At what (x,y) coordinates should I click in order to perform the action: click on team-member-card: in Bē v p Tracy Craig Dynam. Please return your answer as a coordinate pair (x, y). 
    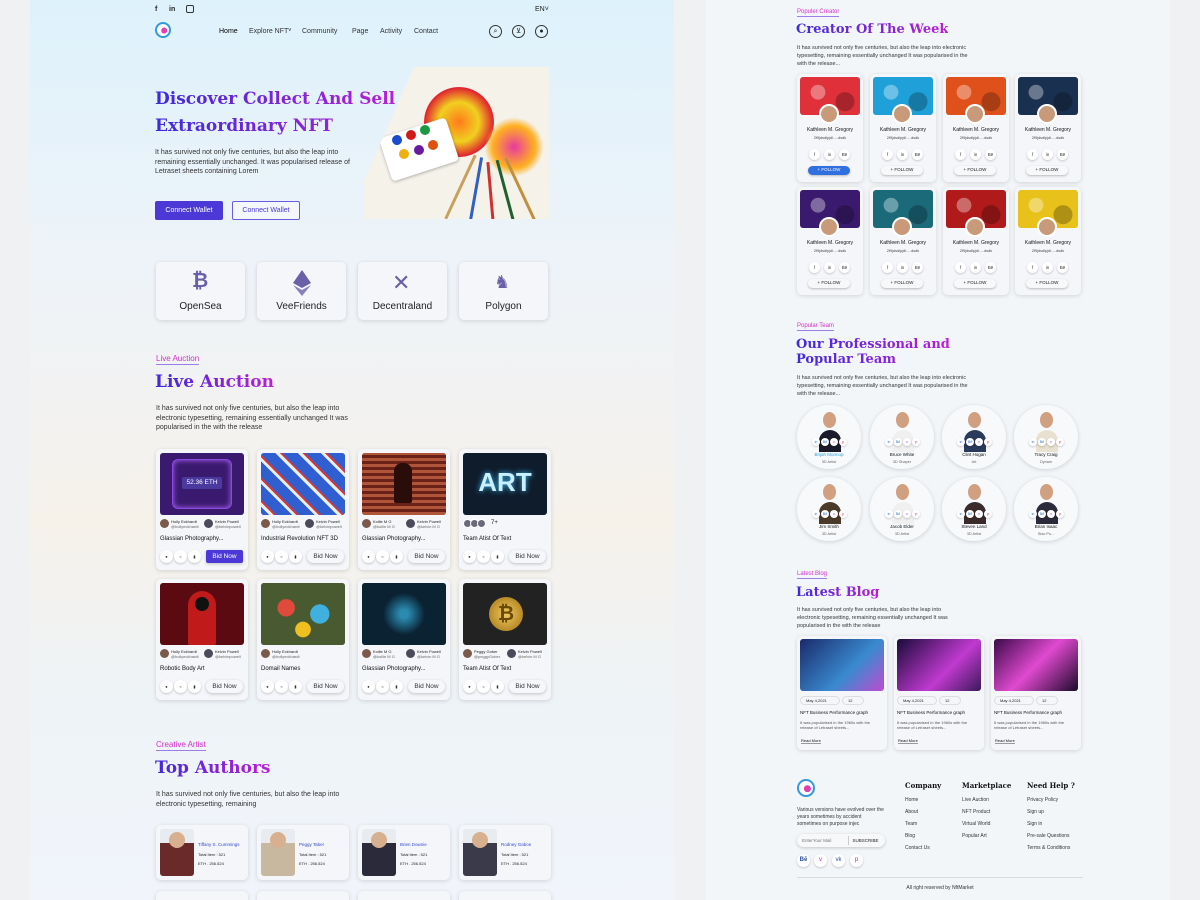
    Looking at the image, I should click on (1046, 437).